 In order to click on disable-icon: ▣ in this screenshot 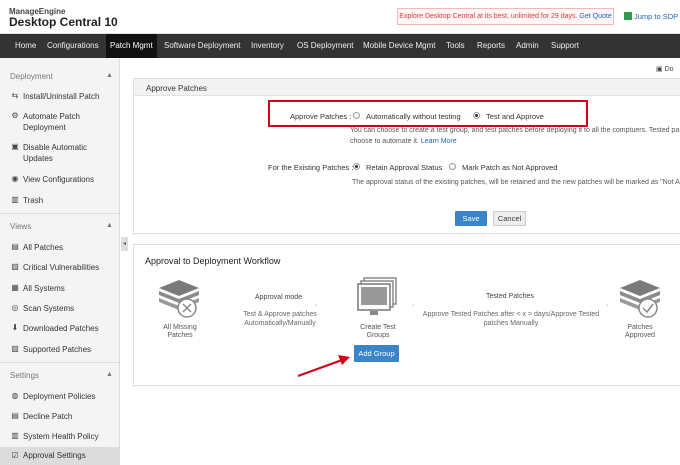, I will do `click(15, 146)`.